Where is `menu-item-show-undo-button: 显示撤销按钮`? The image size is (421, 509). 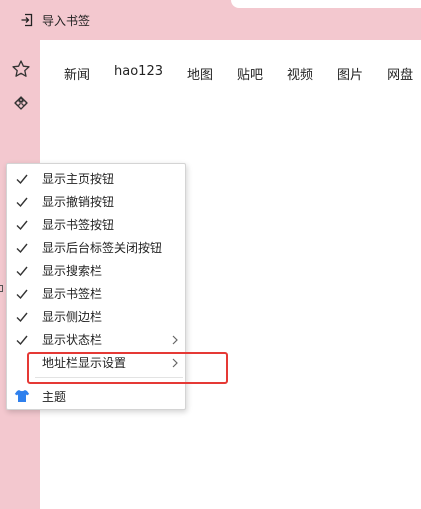
menu-item-show-undo-button: 显示撤销按钮 is located at coordinates (96, 201).